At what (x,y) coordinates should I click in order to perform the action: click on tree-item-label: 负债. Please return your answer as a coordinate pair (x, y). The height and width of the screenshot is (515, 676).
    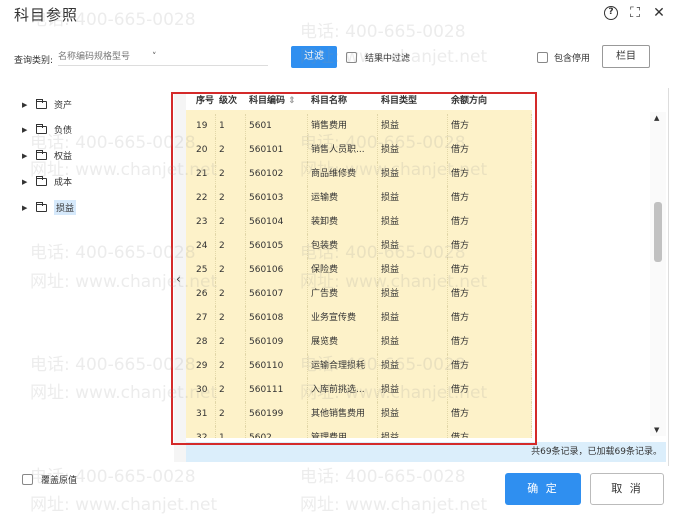
    Looking at the image, I should click on (63, 131).